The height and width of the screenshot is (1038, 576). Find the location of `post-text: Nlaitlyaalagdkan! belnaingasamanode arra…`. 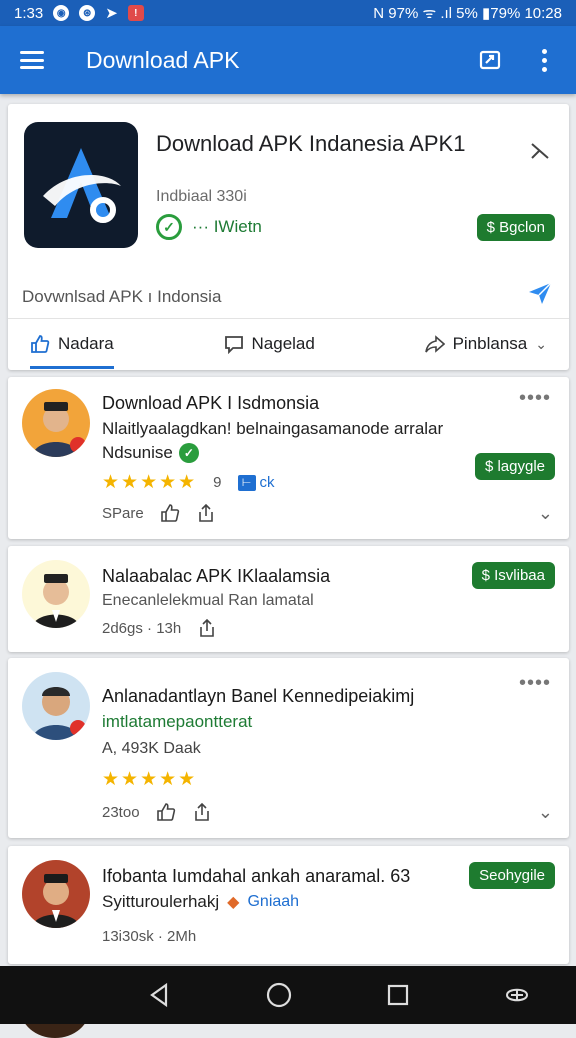

post-text: Nlaitlyaalagdkan! belnaingasamanode arra… is located at coordinates (273, 428).